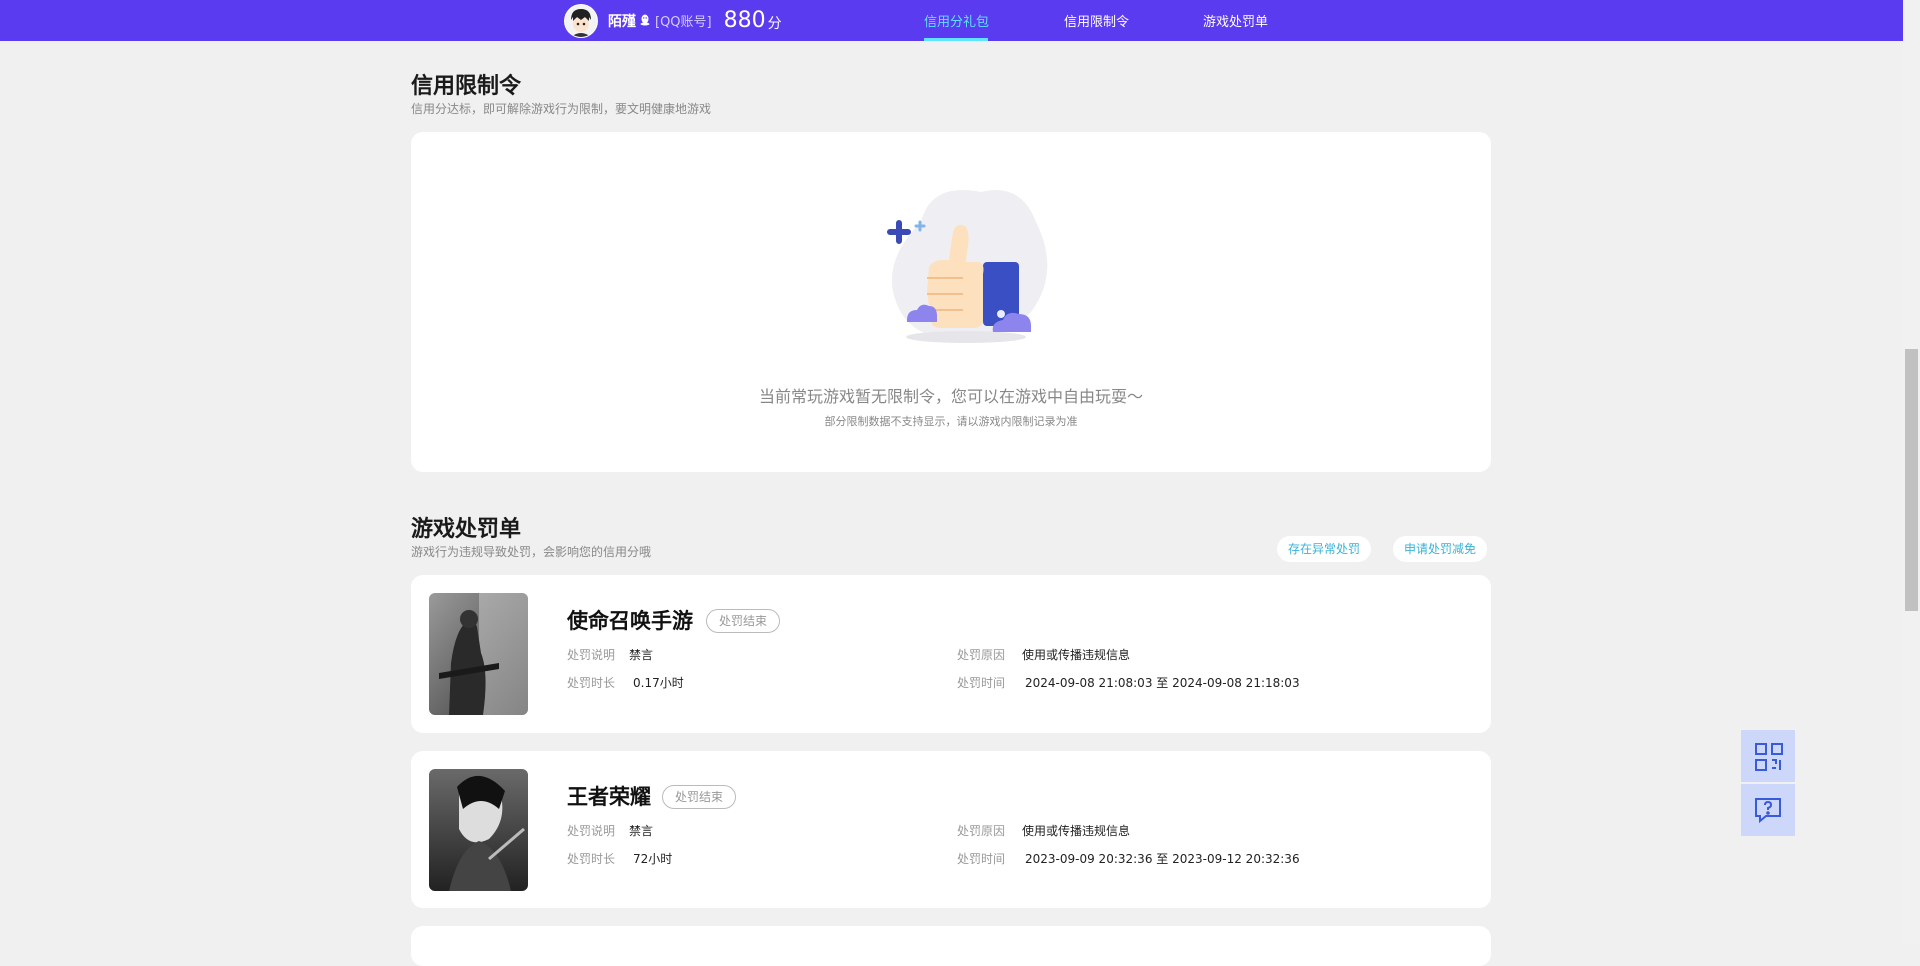  I want to click on time-start: 2023-09-09 20:32:36, so click(1089, 859).